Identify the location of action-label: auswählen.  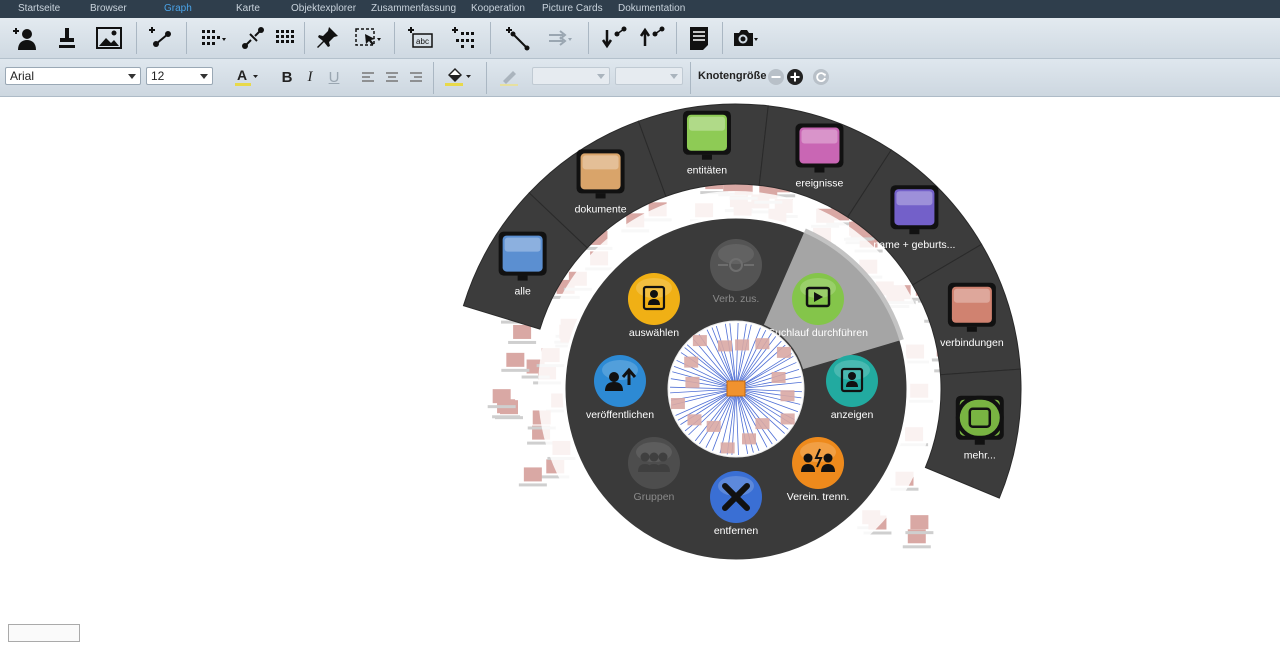
(654, 333).